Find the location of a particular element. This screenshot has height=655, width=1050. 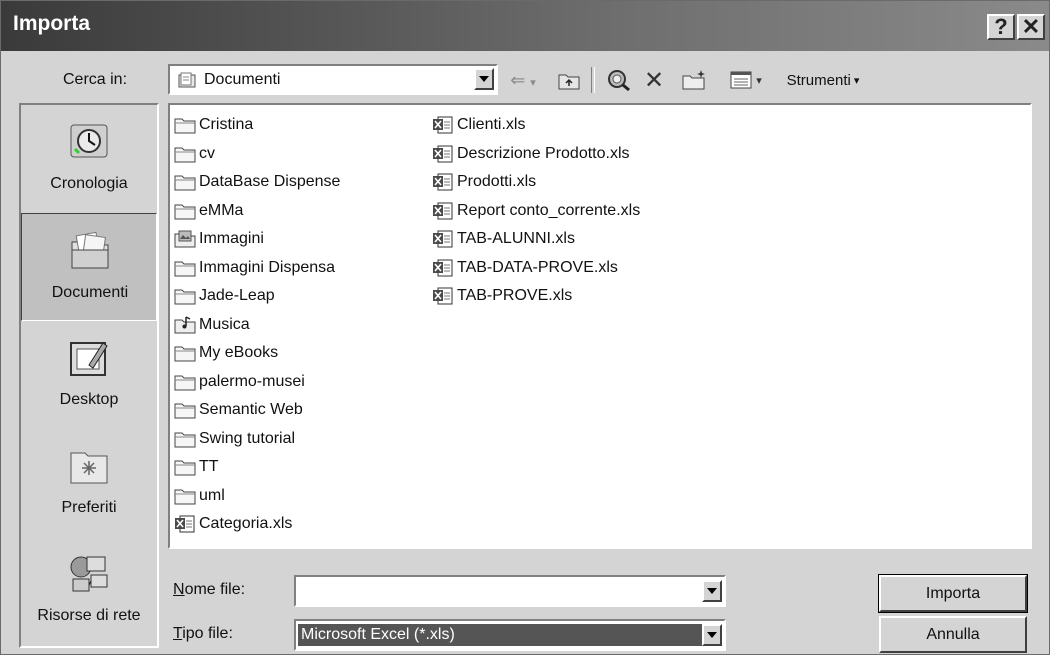

file-item: Report conto_corrente.xls is located at coordinates (536, 211).